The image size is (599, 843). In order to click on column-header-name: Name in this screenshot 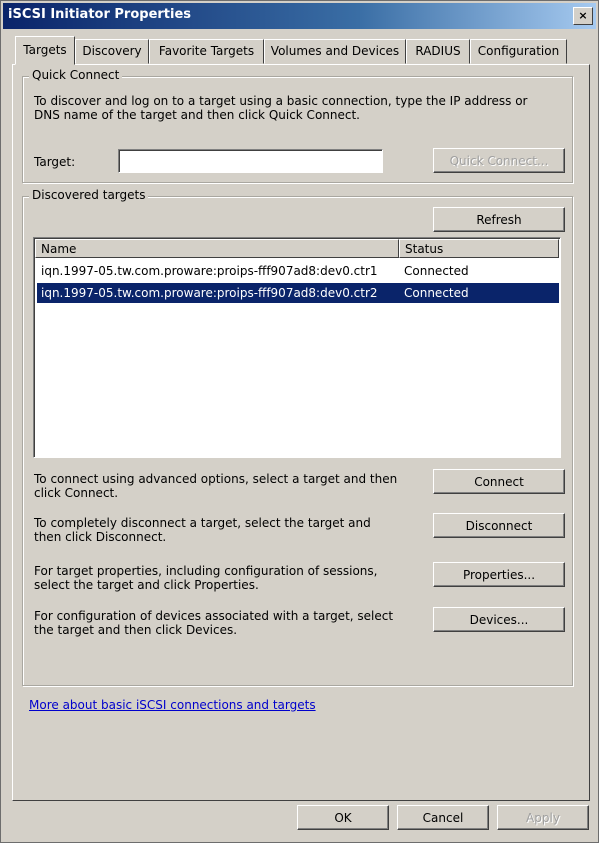, I will do `click(217, 248)`.